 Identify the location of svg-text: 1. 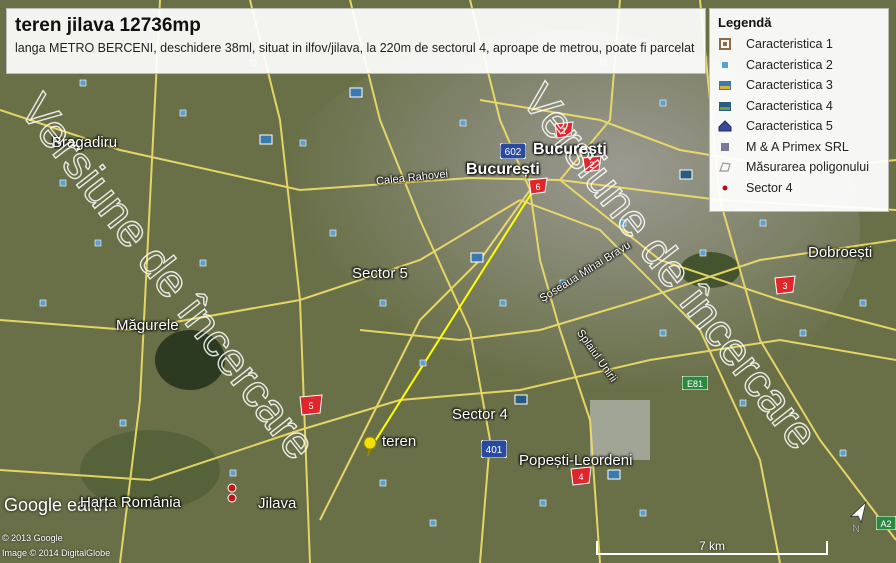
(563, 131).